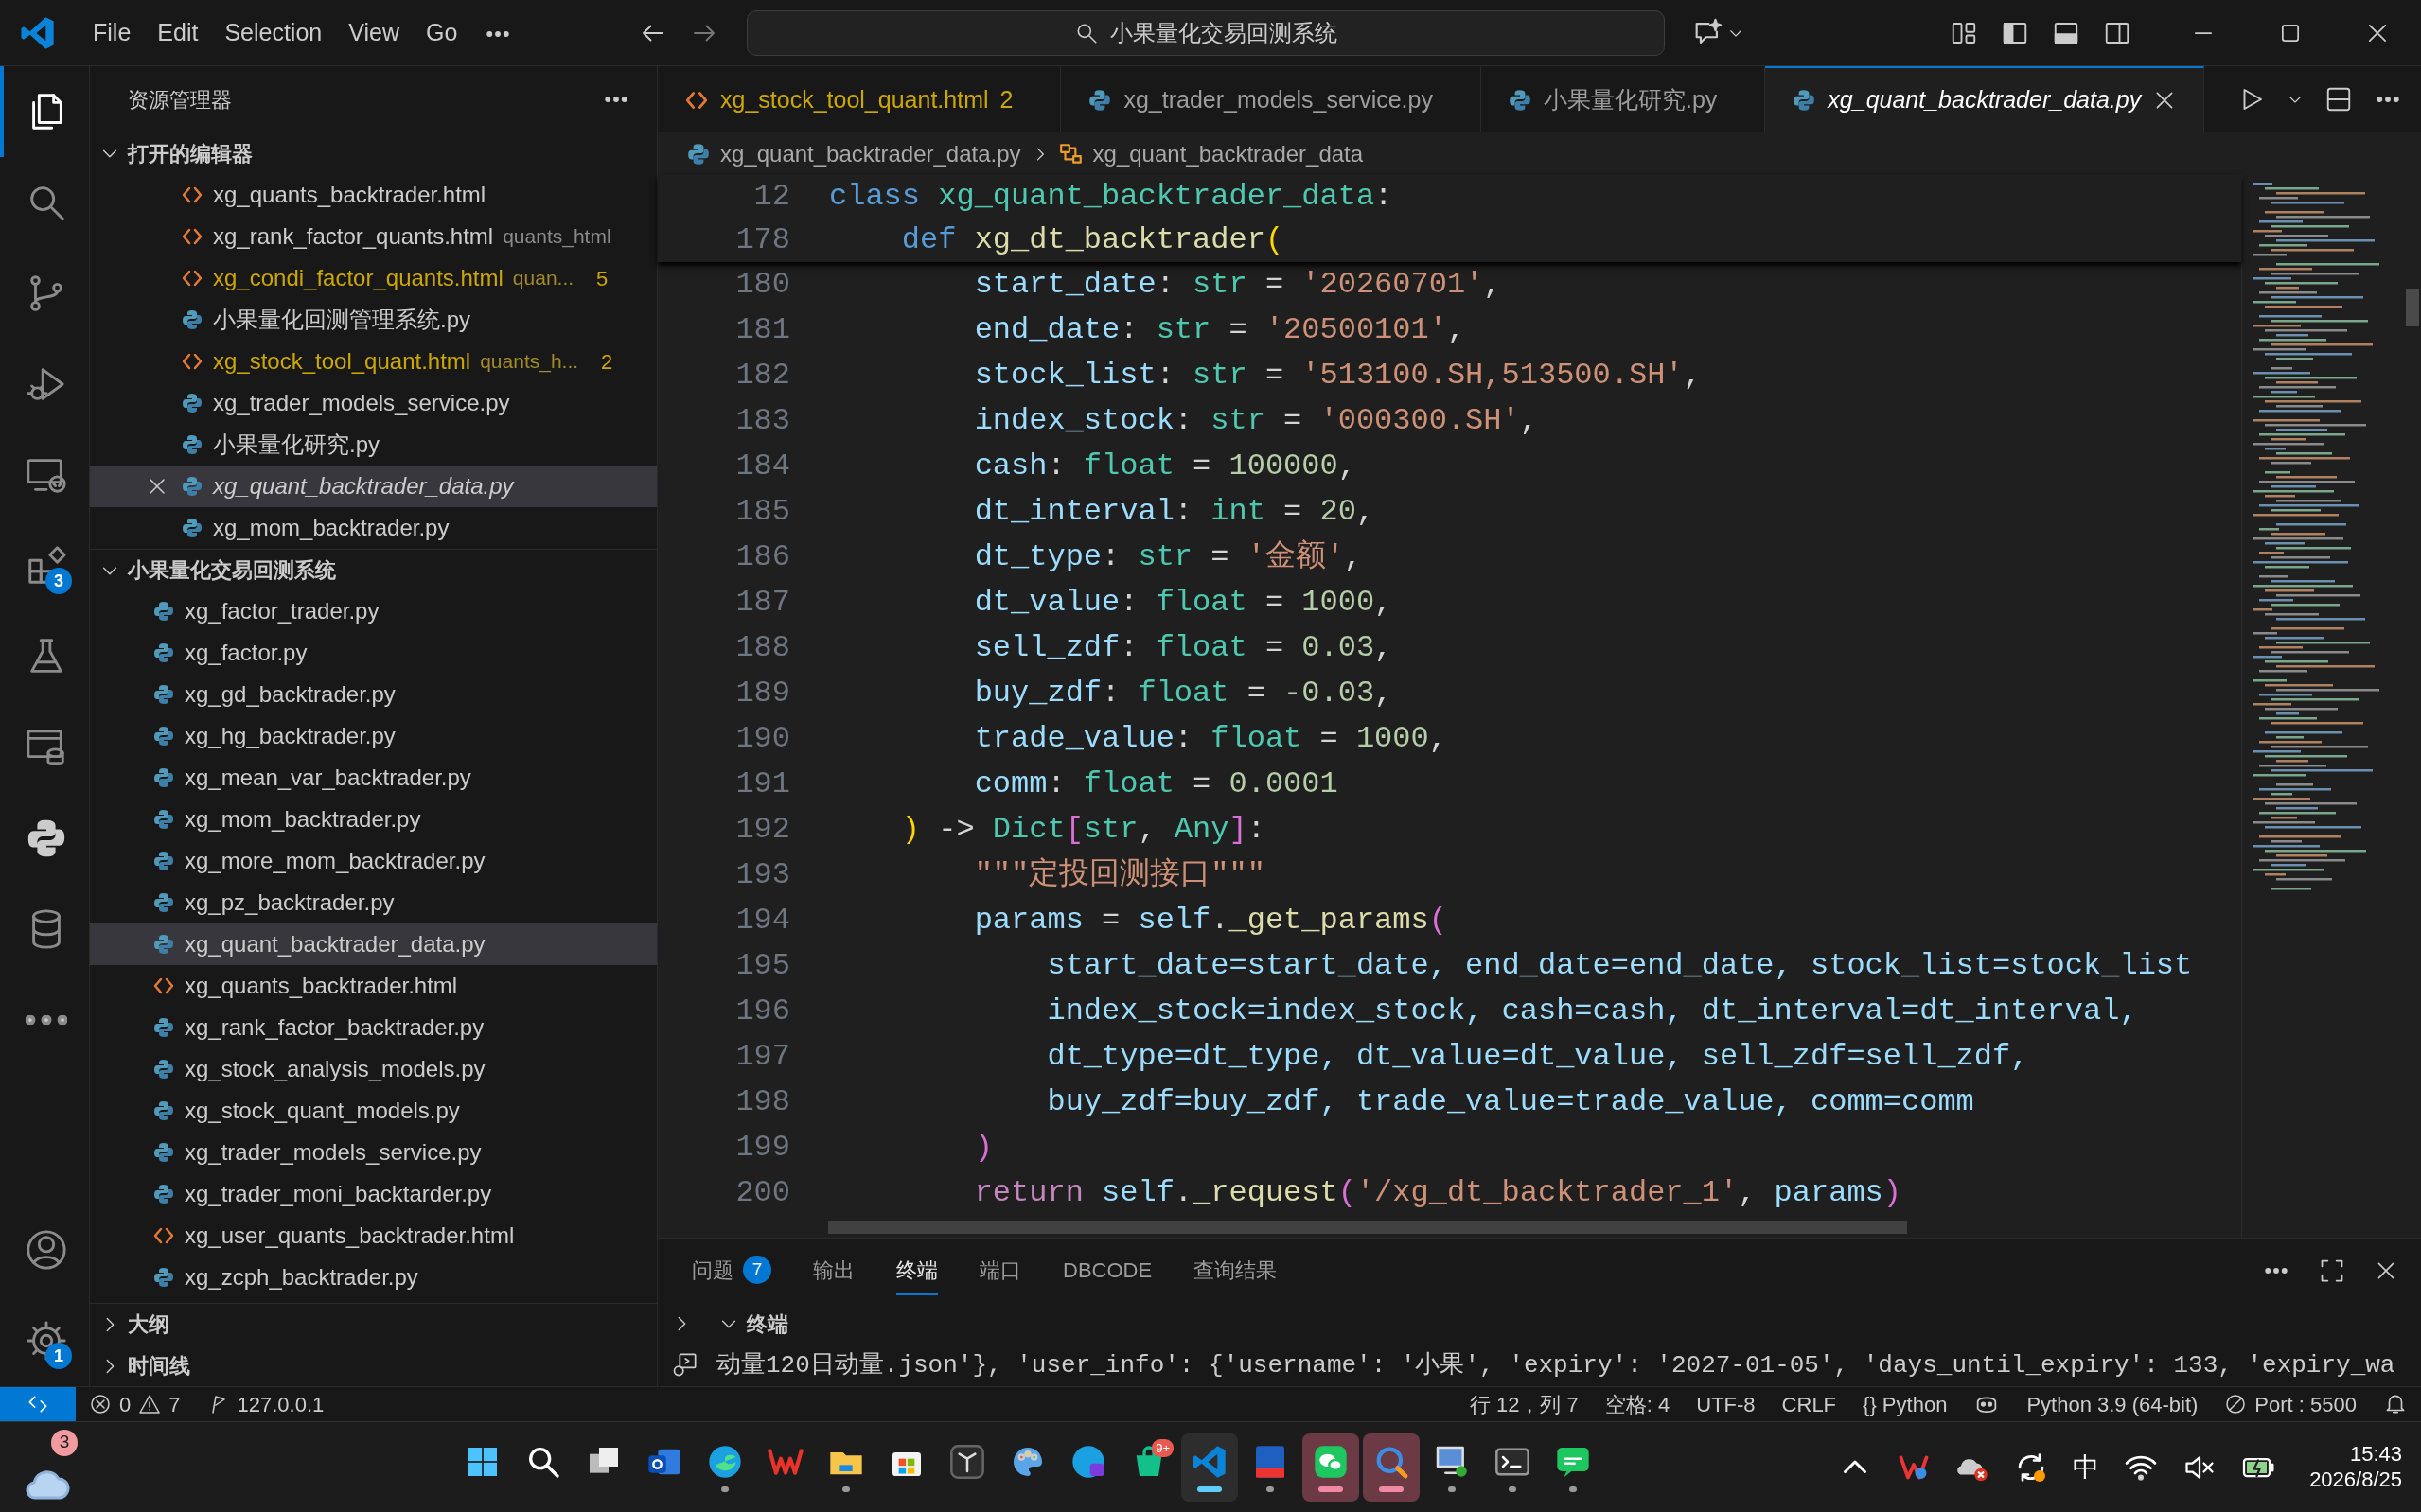 The height and width of the screenshot is (1512, 2421). I want to click on error-count: 0, so click(126, 1404).